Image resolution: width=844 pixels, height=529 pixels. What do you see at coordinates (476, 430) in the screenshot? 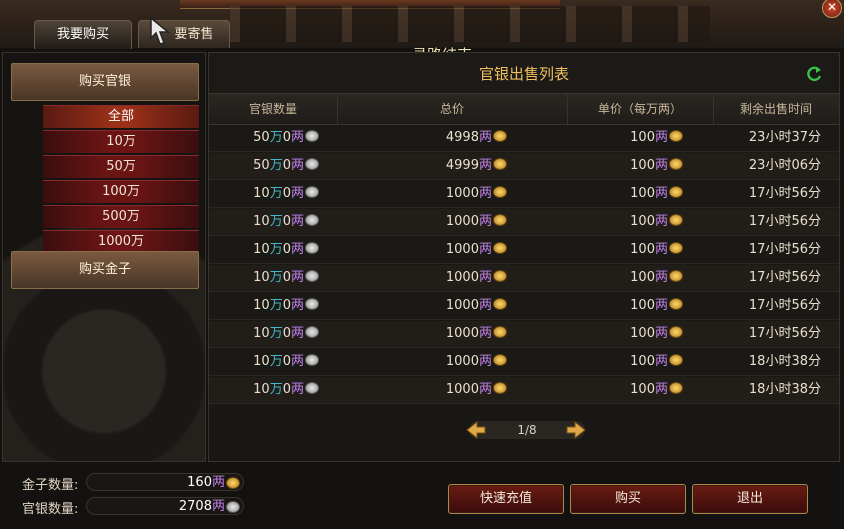
I see `arrow-left-icon` at bounding box center [476, 430].